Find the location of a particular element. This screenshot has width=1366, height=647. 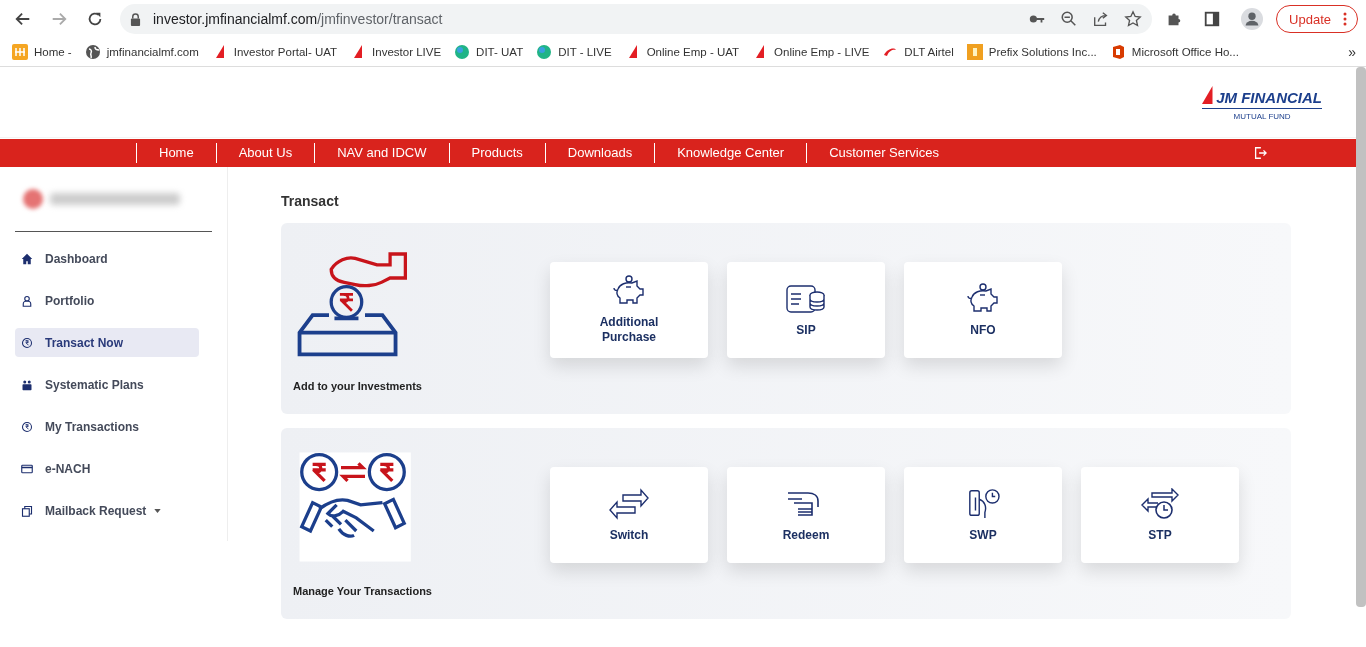

bookmark: Investor LIVE is located at coordinates (396, 52).